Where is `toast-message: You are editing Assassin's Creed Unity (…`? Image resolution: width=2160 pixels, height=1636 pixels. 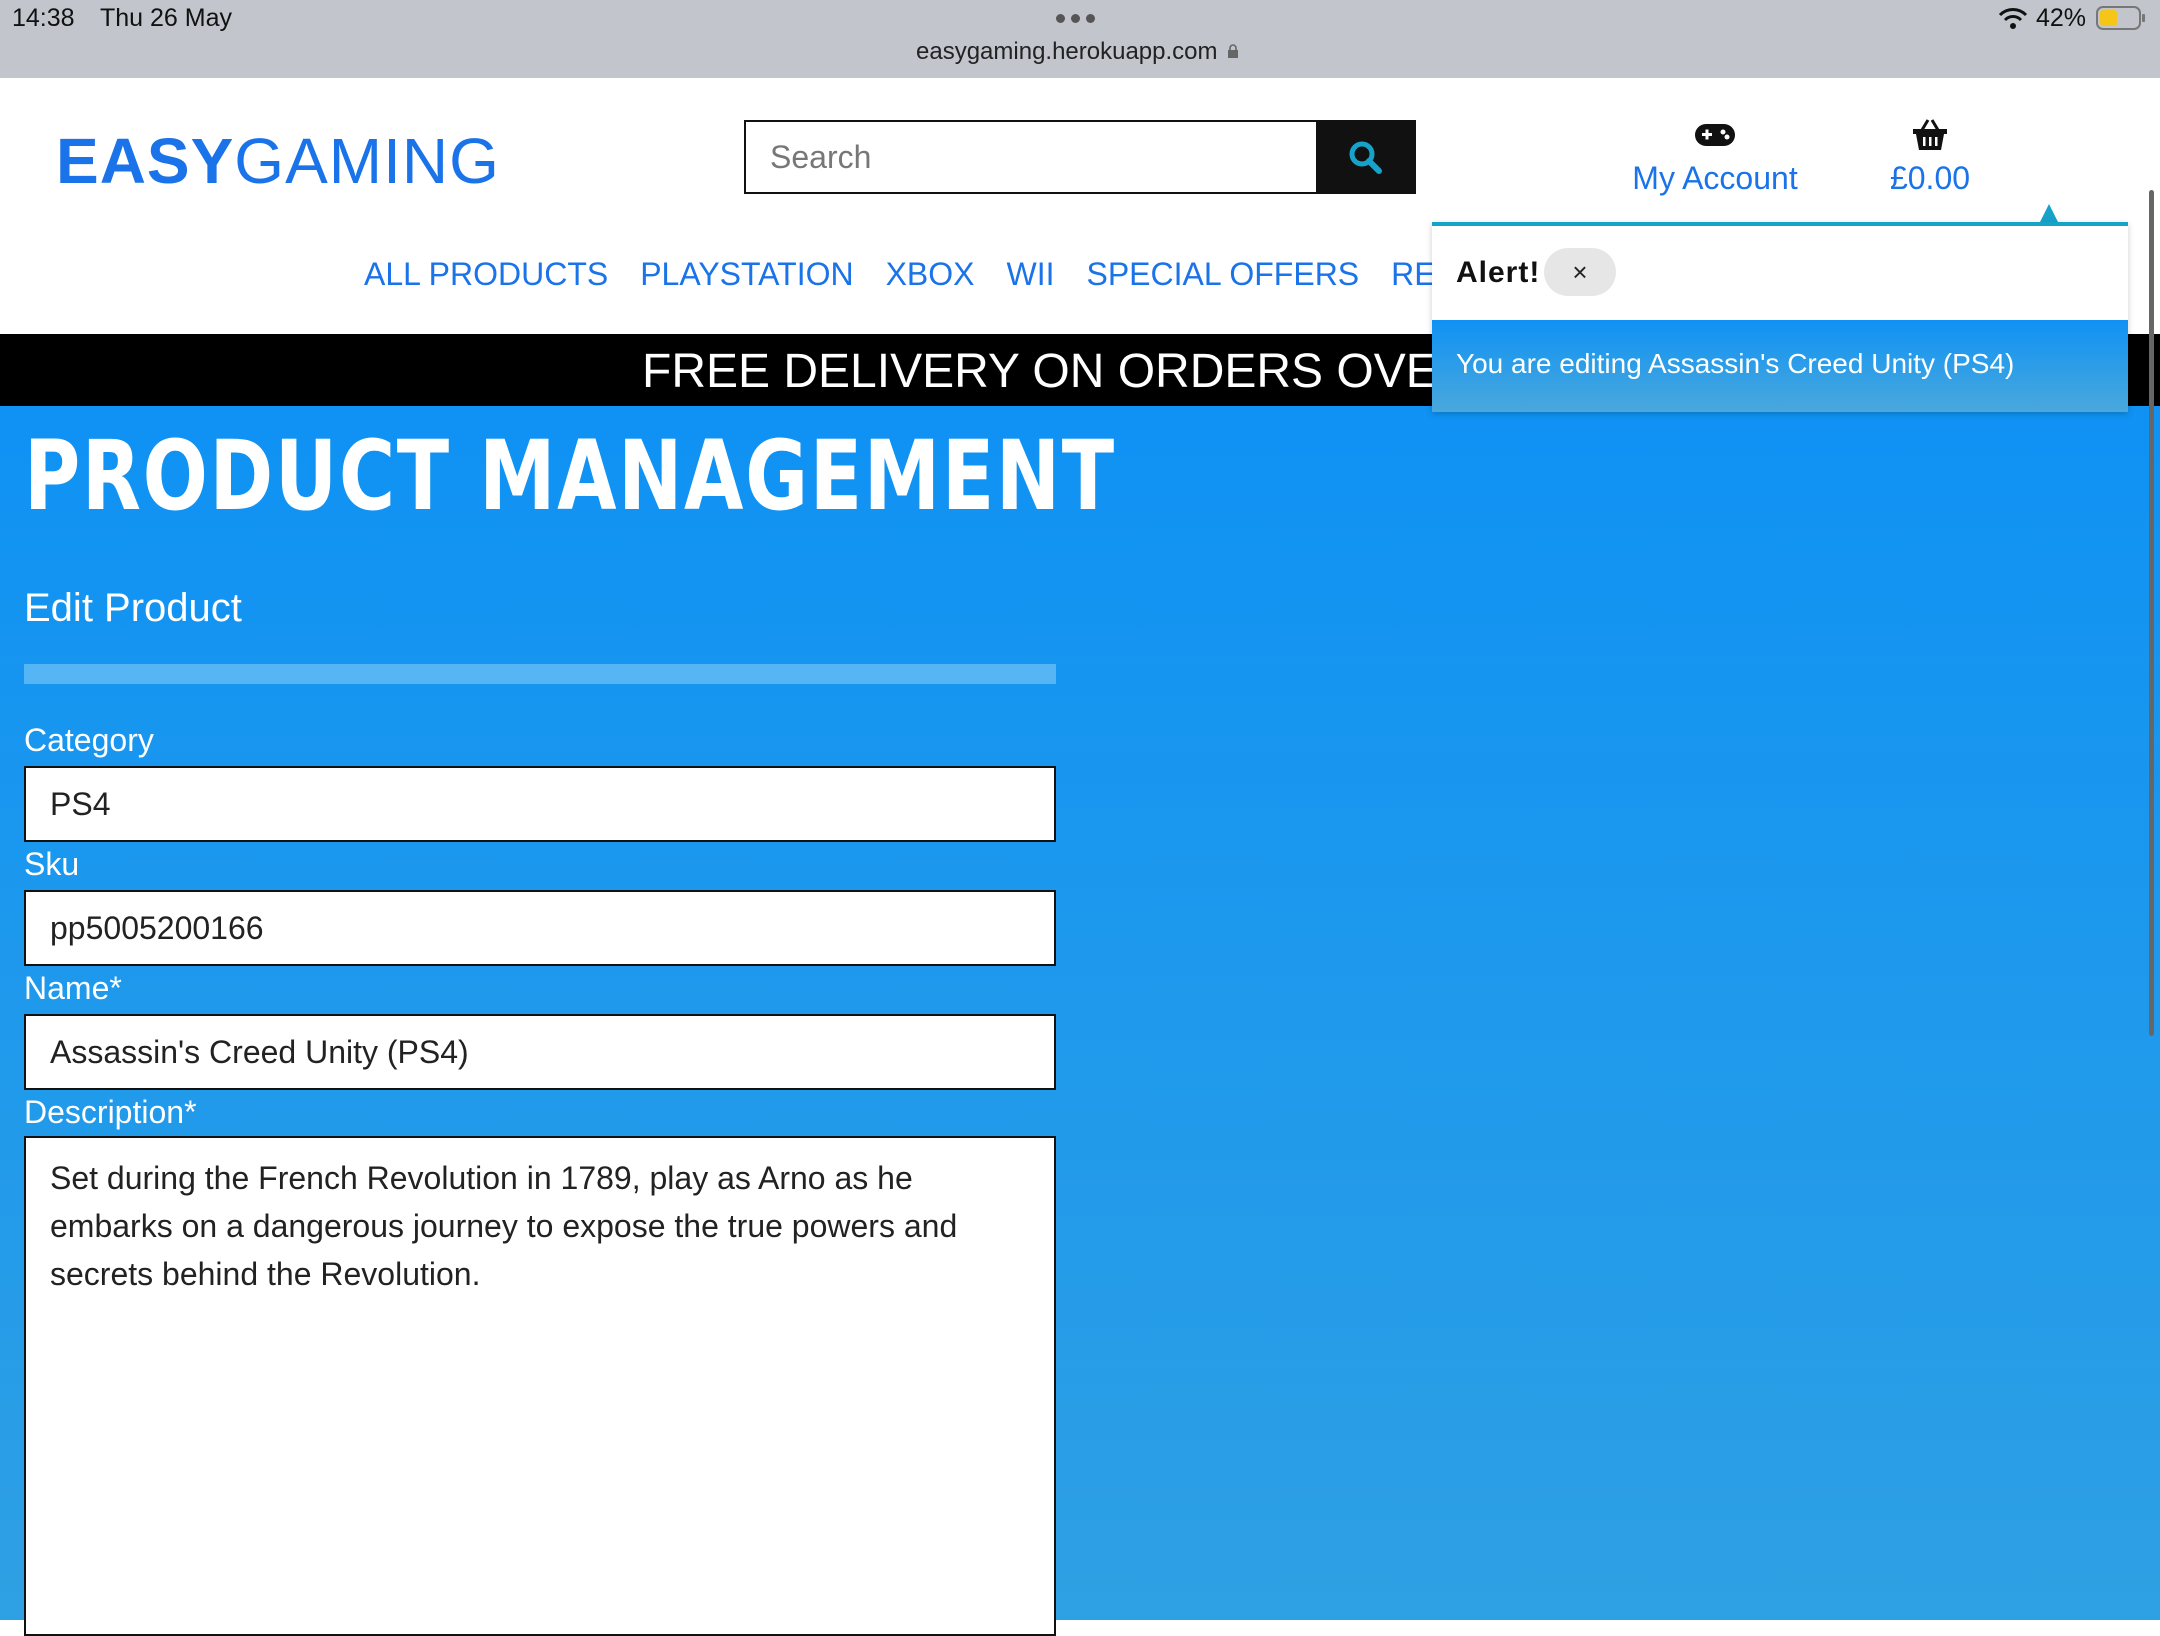
toast-message: You are editing Assassin's Creed Unity (… is located at coordinates (1735, 363).